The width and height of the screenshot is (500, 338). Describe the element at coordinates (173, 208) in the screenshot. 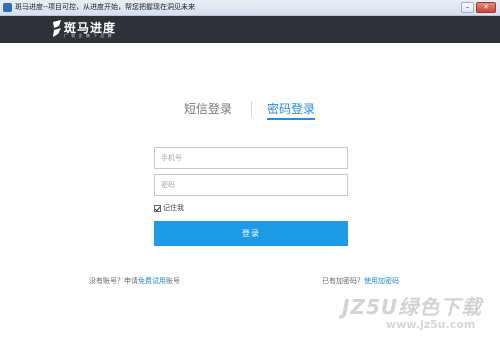

I see `remember-label: 记住我` at that location.